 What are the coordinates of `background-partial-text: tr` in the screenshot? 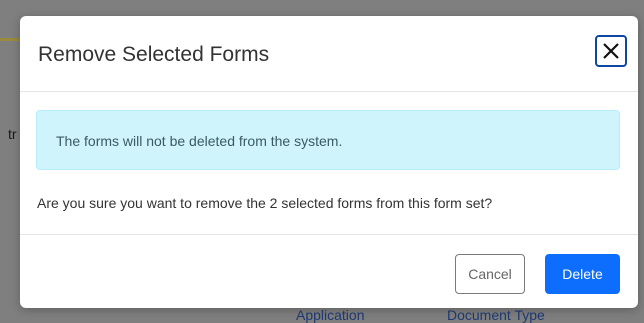 It's located at (12, 134).